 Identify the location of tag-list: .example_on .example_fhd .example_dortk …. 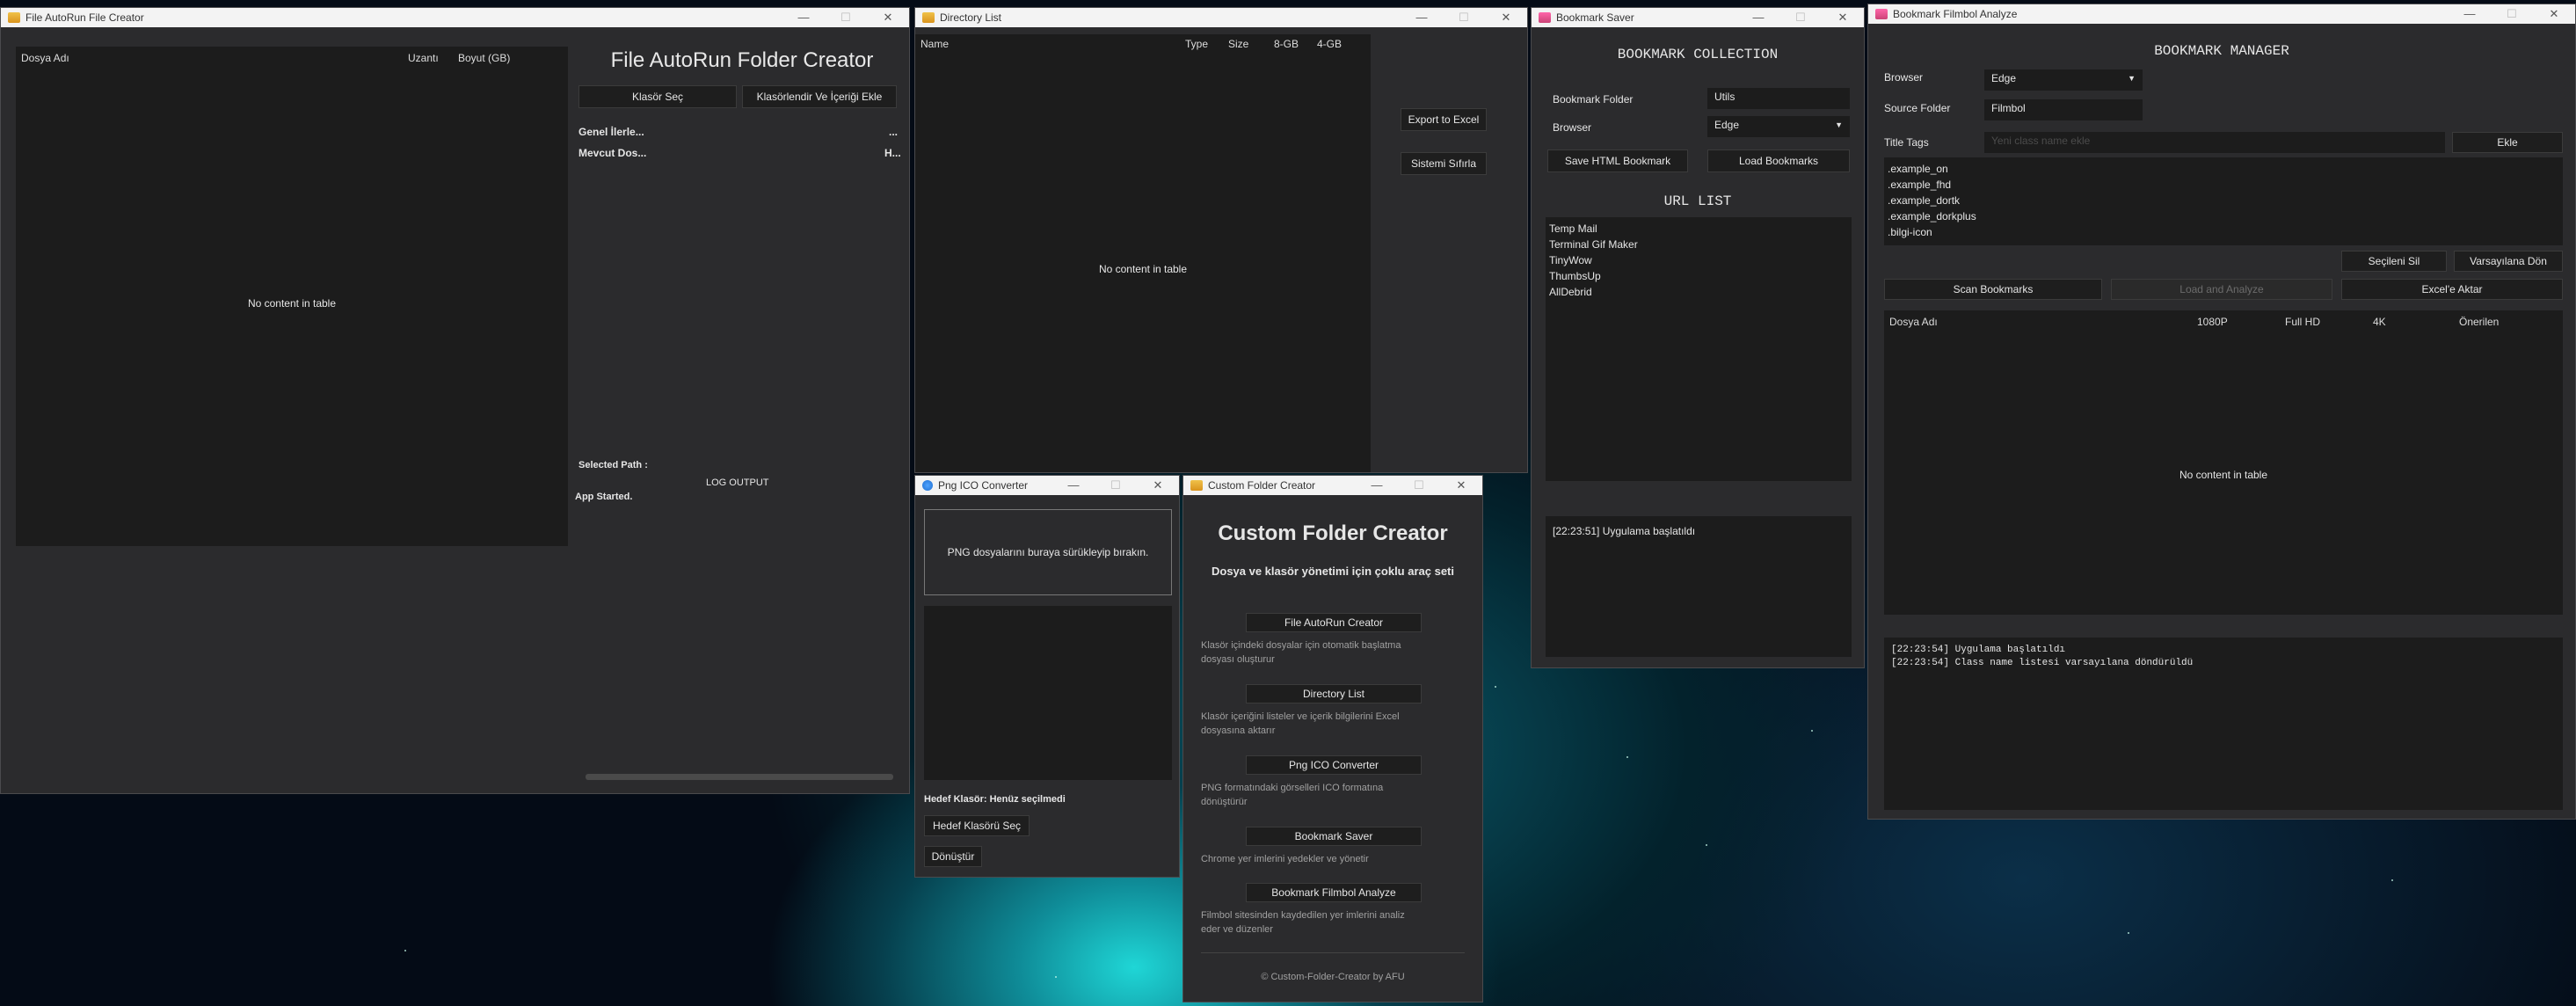
(2223, 201).